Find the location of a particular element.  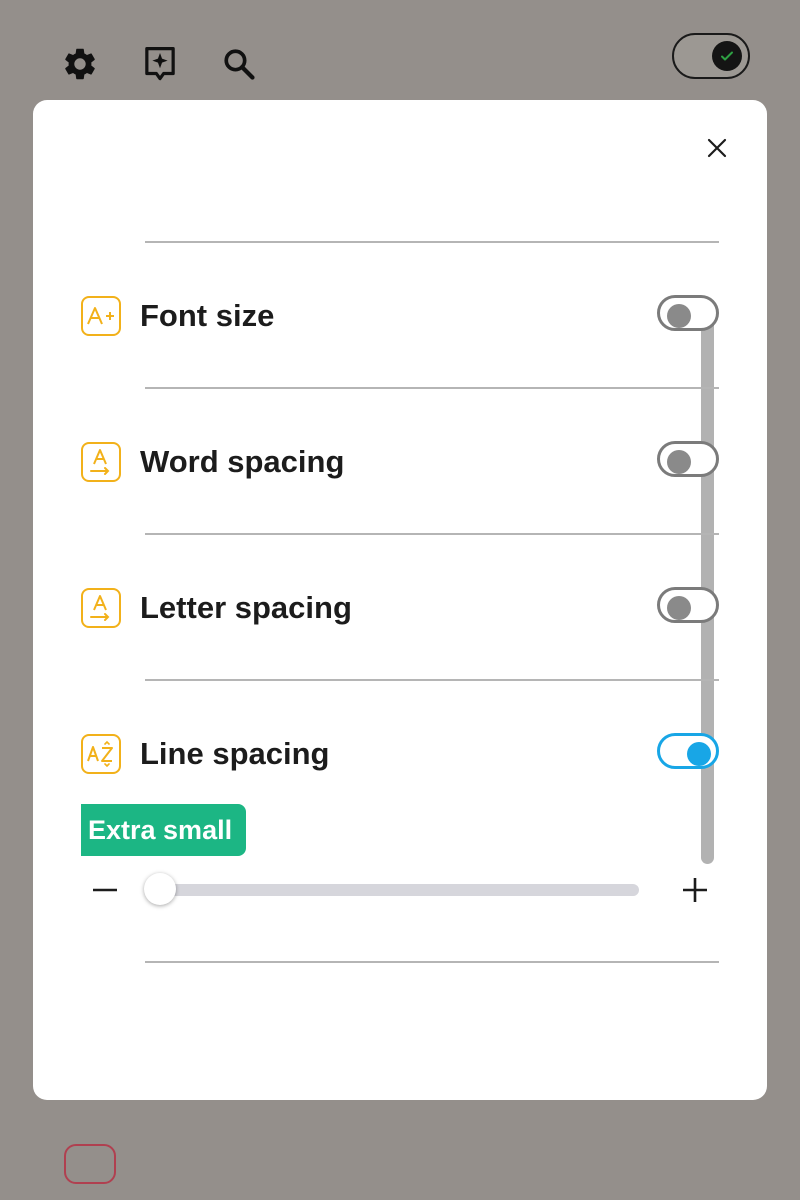

minus-icon is located at coordinates (105, 890).